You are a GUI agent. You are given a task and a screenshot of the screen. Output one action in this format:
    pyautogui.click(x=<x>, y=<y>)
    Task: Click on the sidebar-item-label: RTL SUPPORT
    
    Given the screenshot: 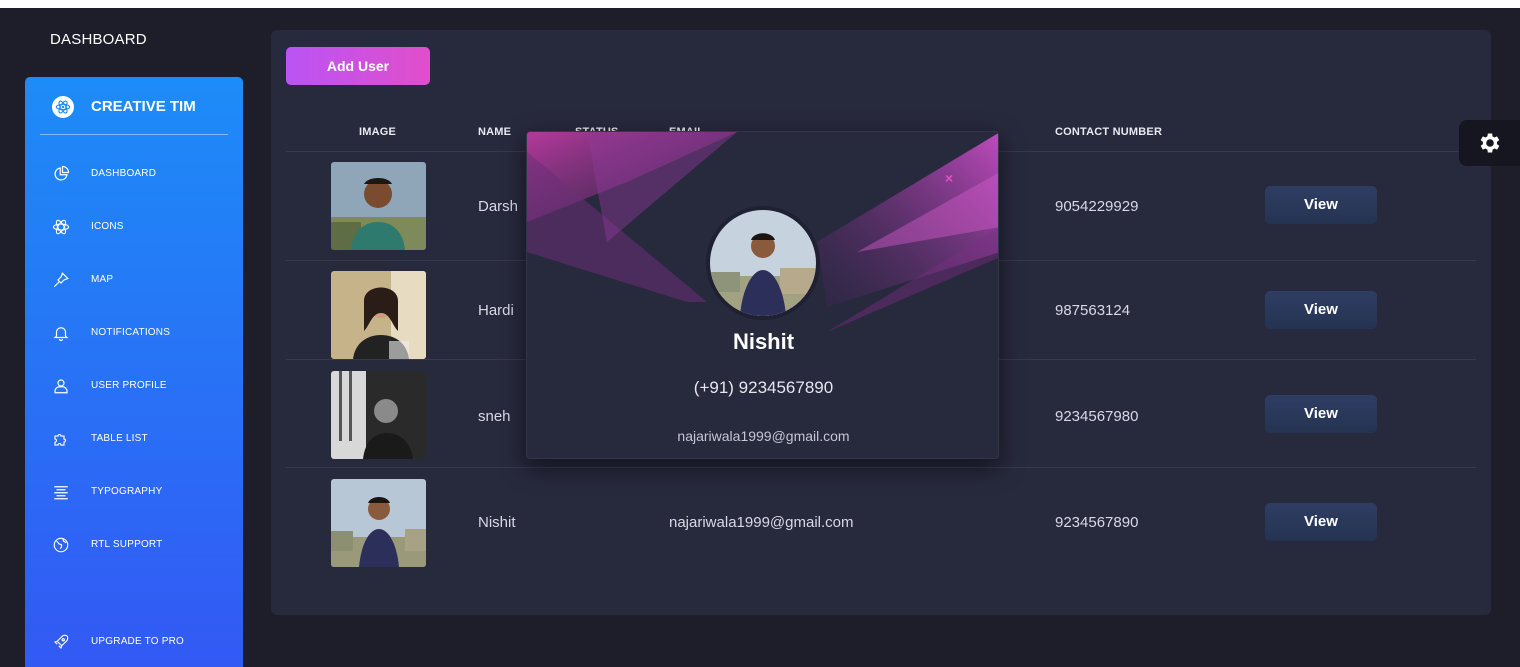 What is the action you would take?
    pyautogui.click(x=127, y=544)
    